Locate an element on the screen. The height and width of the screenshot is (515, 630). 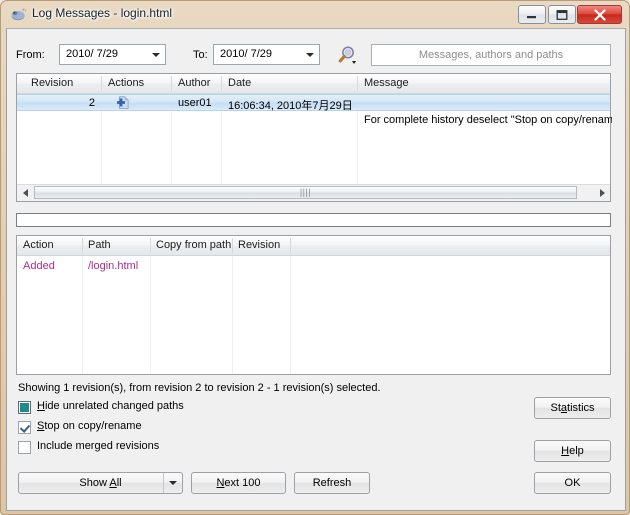
scroll-right-icon is located at coordinates (602, 192).